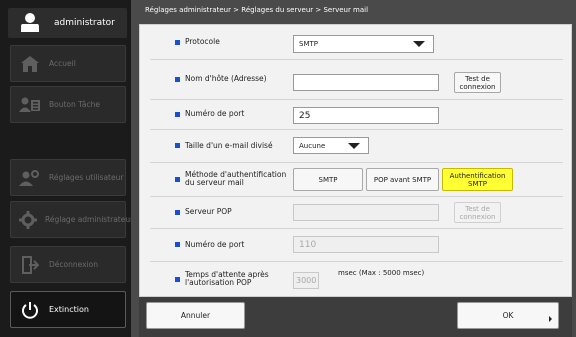 The width and height of the screenshot is (576, 337). Describe the element at coordinates (30, 310) in the screenshot. I see `power-icon` at that location.